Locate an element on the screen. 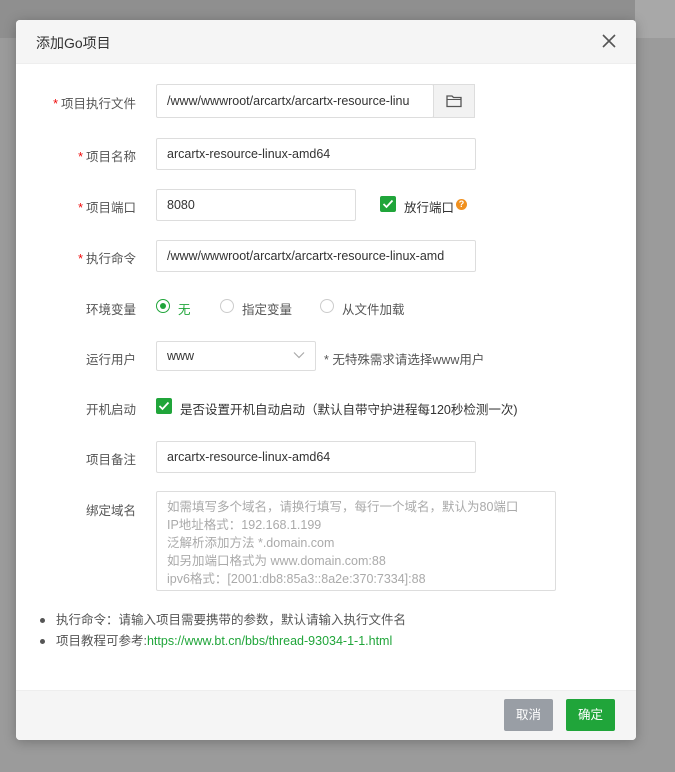 The height and width of the screenshot is (772, 675). project-port-label: * 项目端口 is located at coordinates (107, 206).